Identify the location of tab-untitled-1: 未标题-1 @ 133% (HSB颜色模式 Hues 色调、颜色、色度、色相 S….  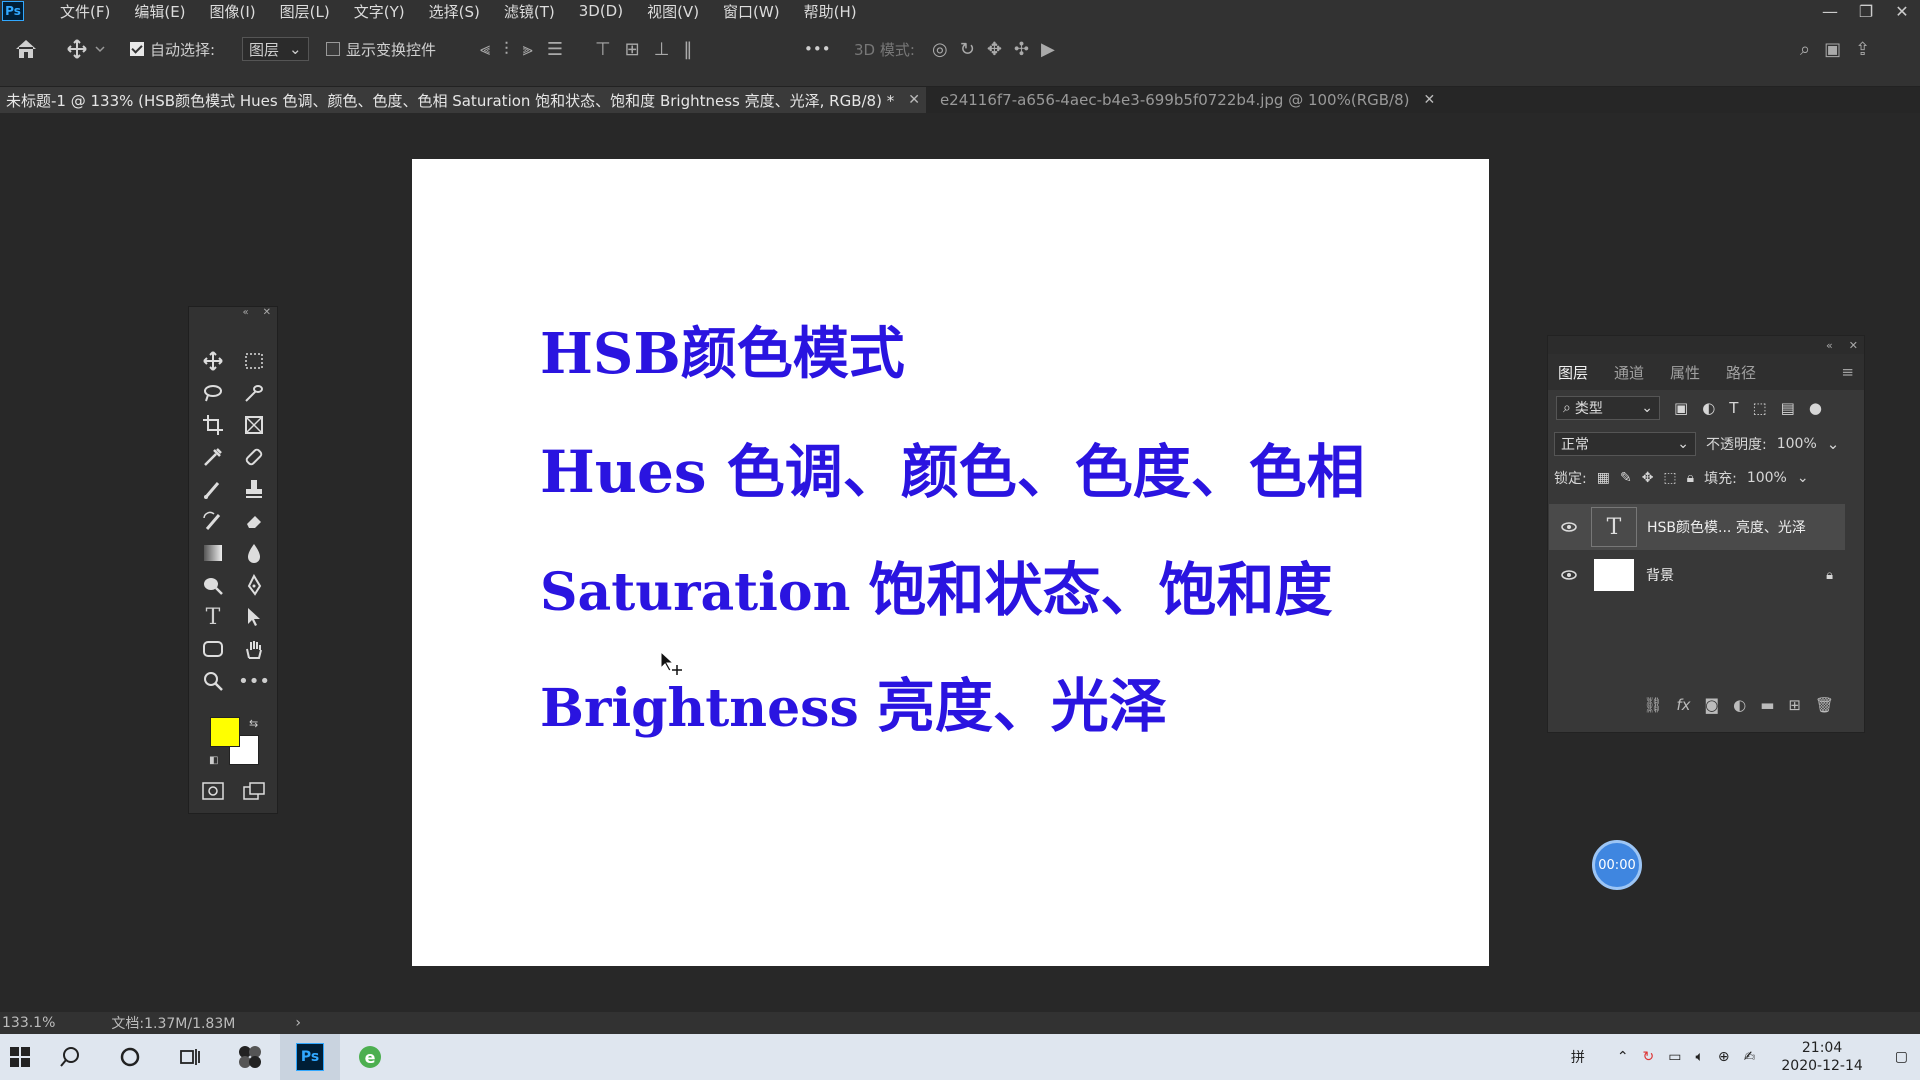
(463, 100).